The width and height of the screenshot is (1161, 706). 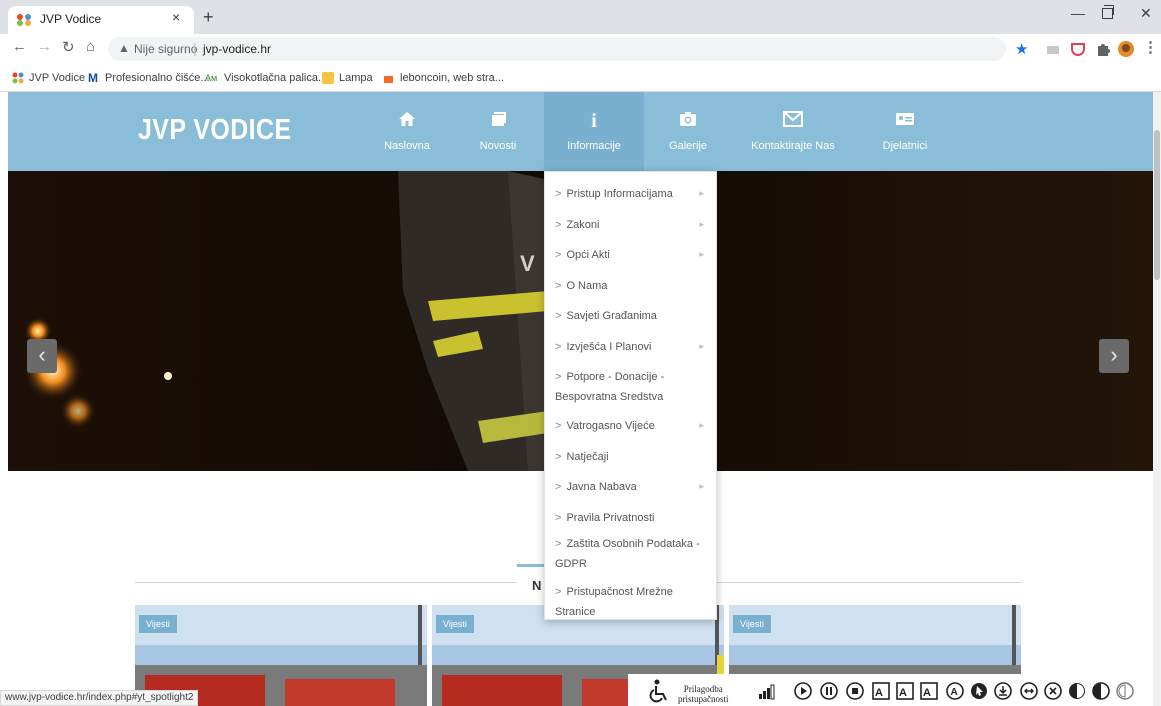 What do you see at coordinates (635, 602) in the screenshot?
I see `dropdown-item: > Pristupačnost Mrežne Stranice` at bounding box center [635, 602].